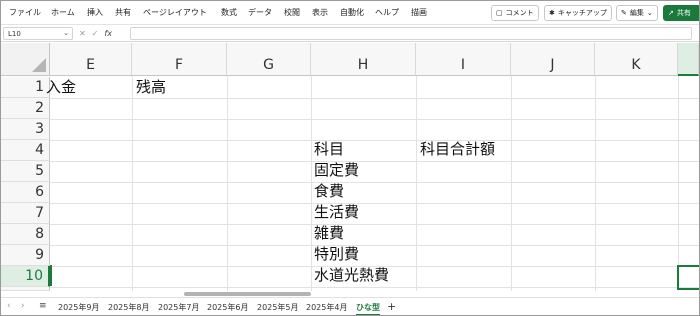 This screenshot has height=316, width=700. Describe the element at coordinates (25, 234) in the screenshot. I see `row-header-8: 8` at that location.